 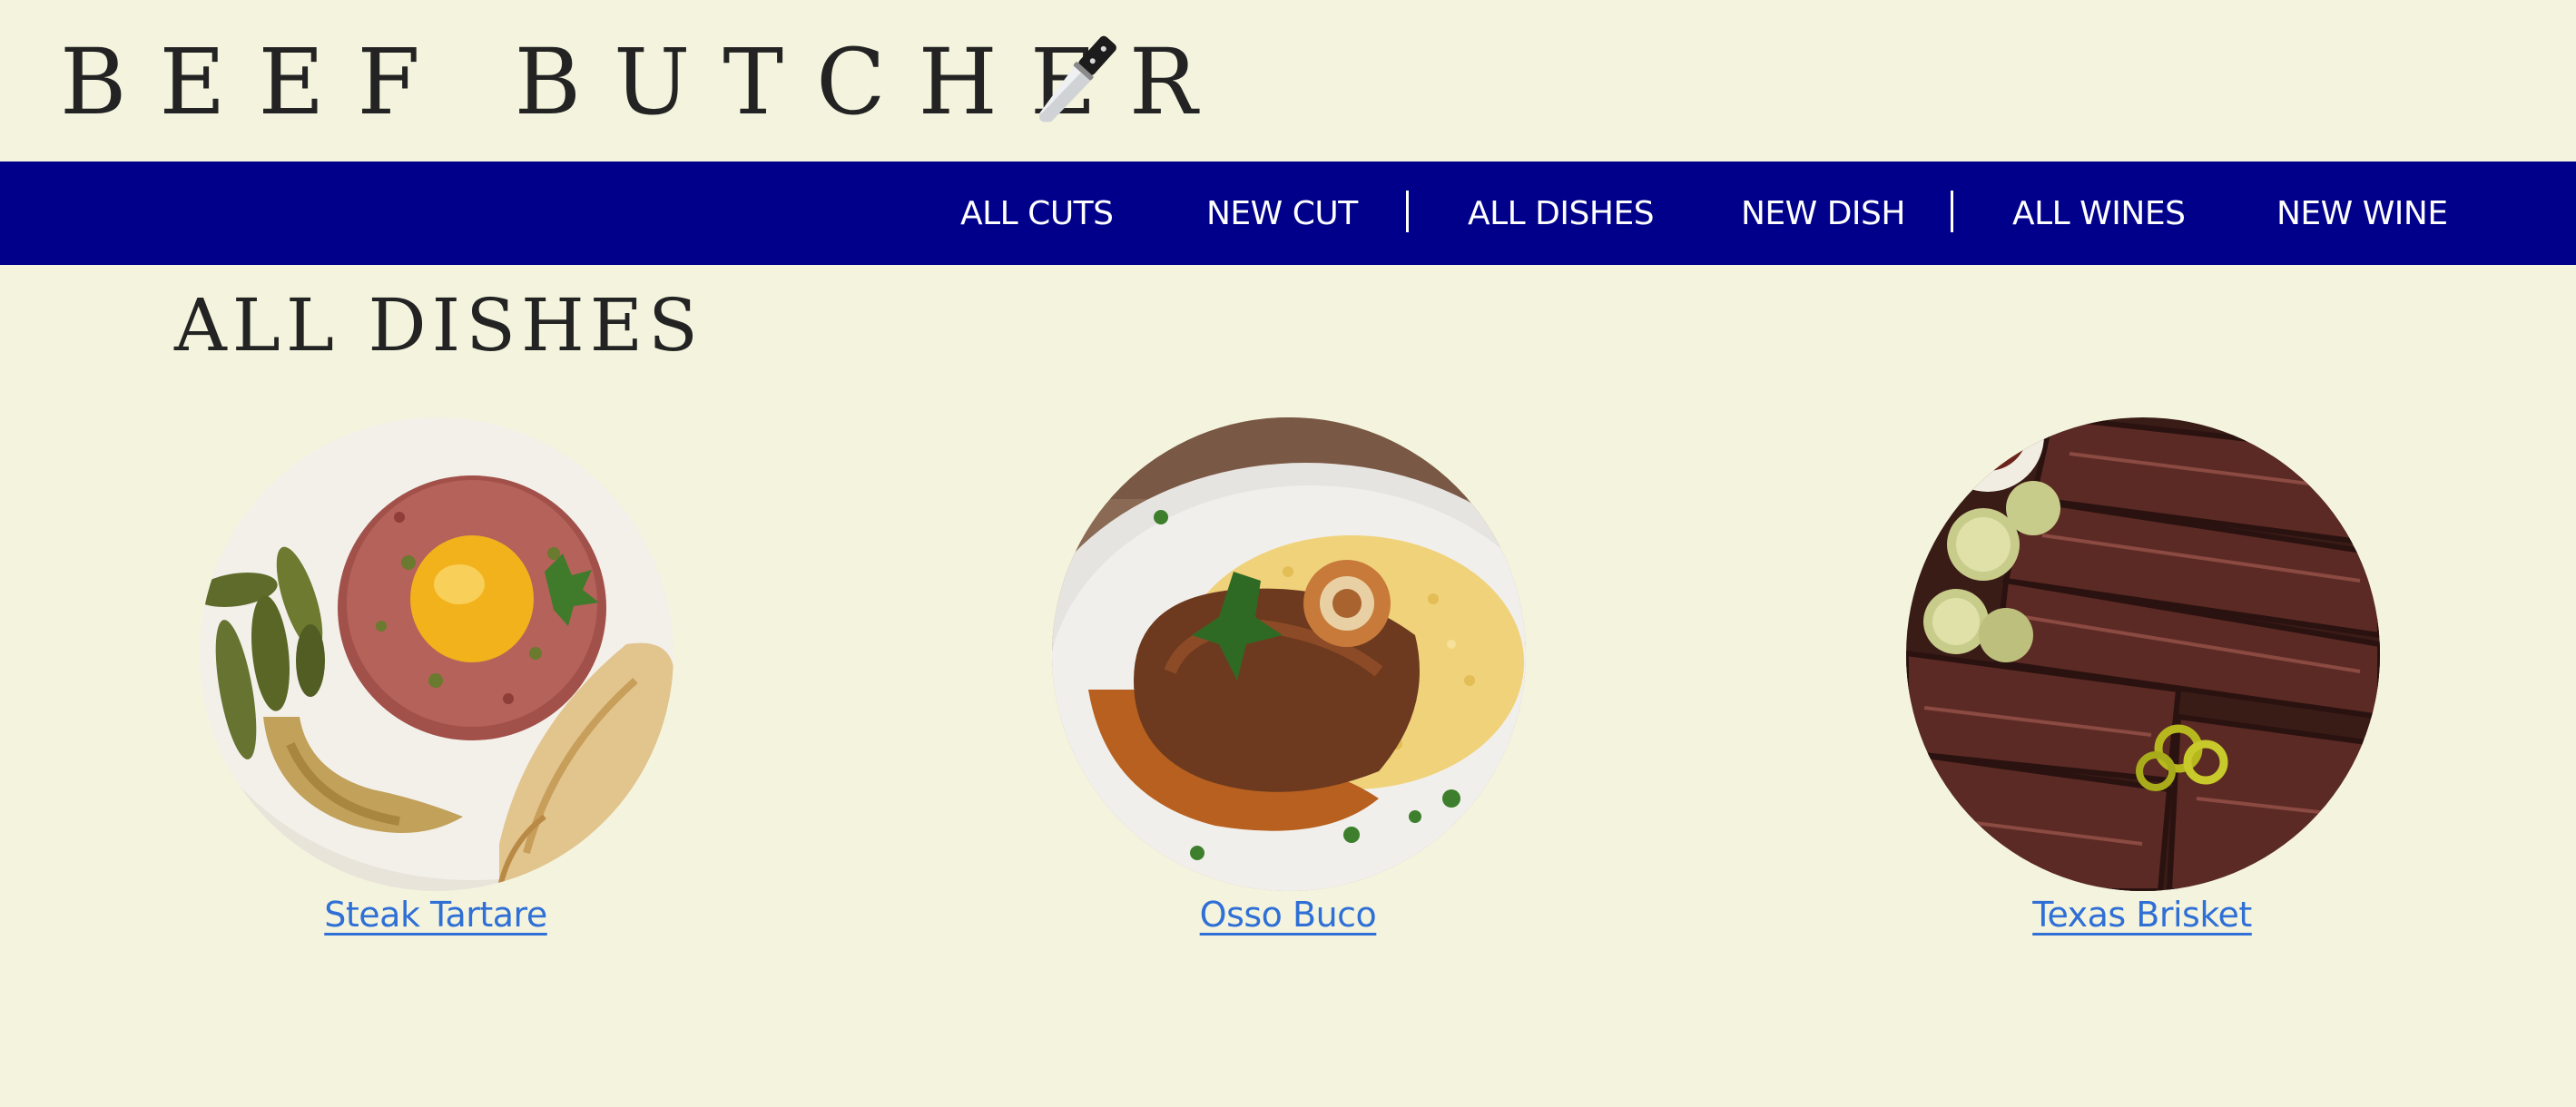 I want to click on osso-buco-photo, so click(x=1289, y=654).